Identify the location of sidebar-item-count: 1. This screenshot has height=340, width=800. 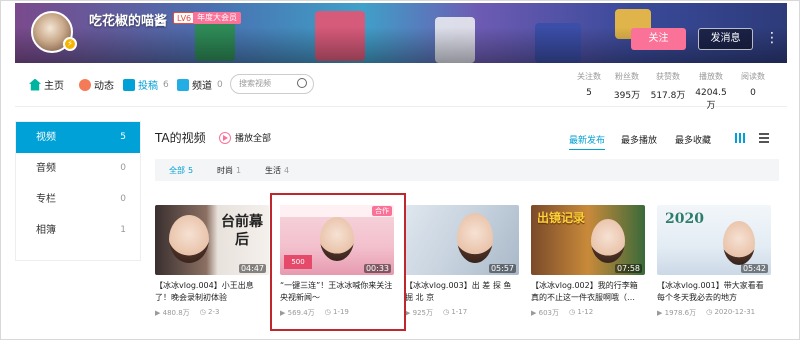
(123, 230).